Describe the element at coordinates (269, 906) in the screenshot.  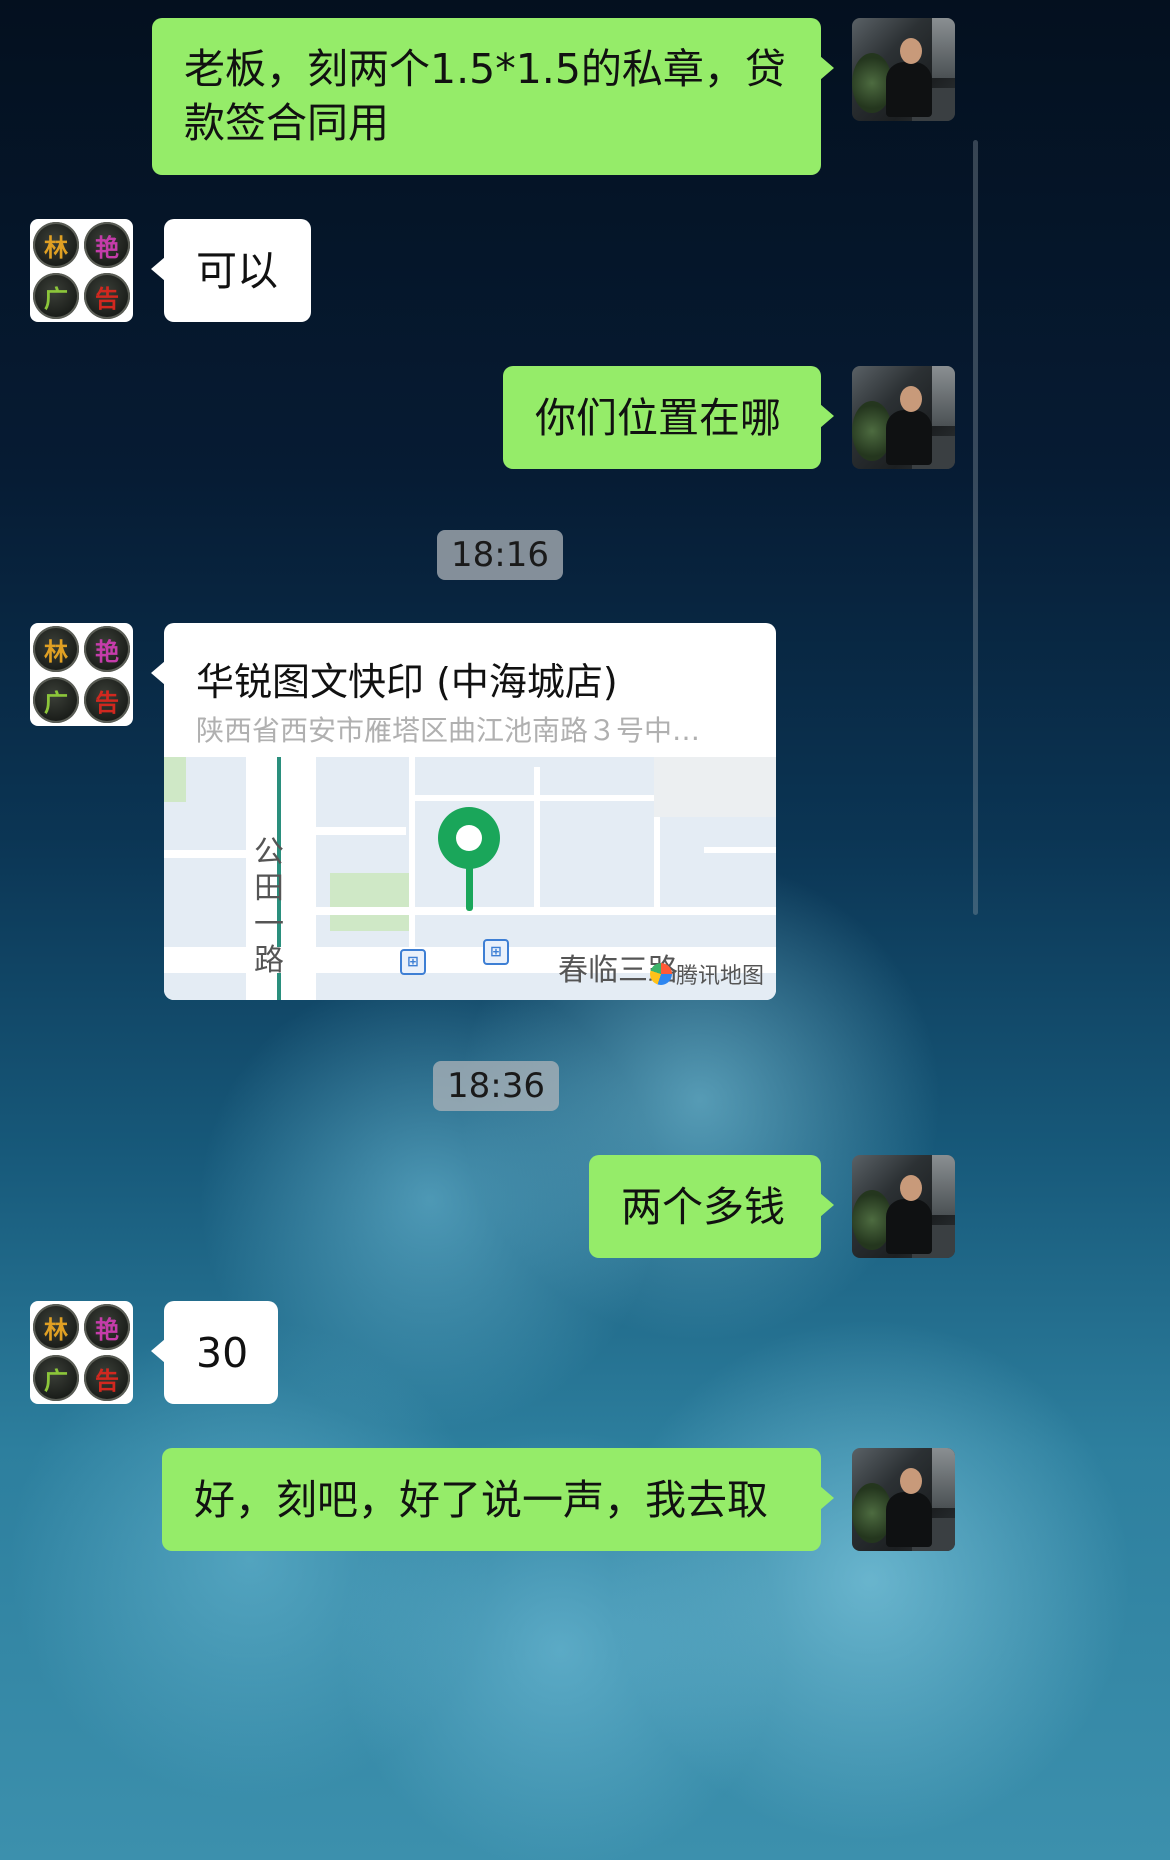
I see `map-road-label: 公田一路` at that location.